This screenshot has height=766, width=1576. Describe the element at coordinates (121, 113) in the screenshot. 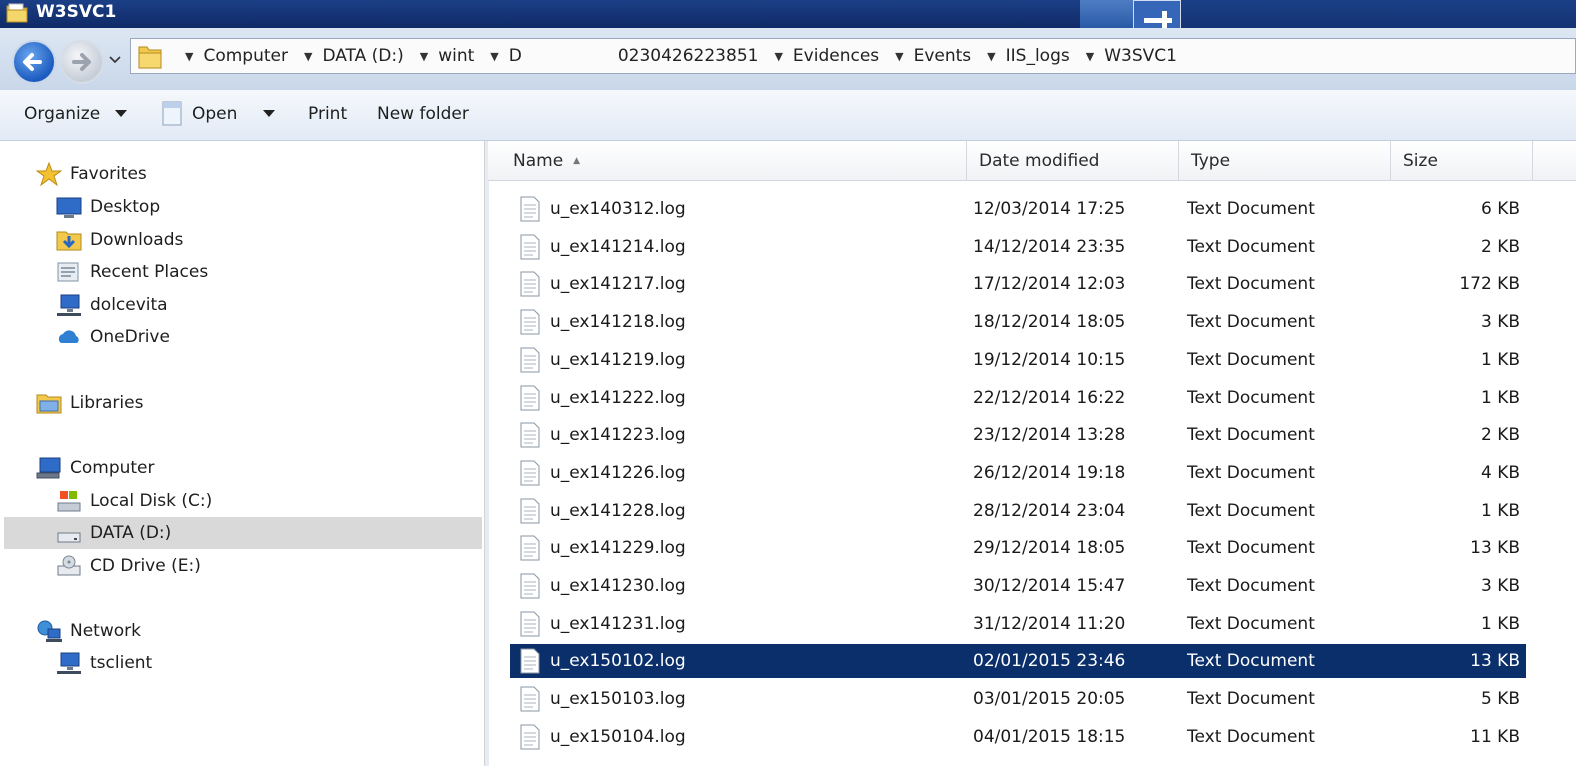

I see `organize-dropdown-icon` at that location.